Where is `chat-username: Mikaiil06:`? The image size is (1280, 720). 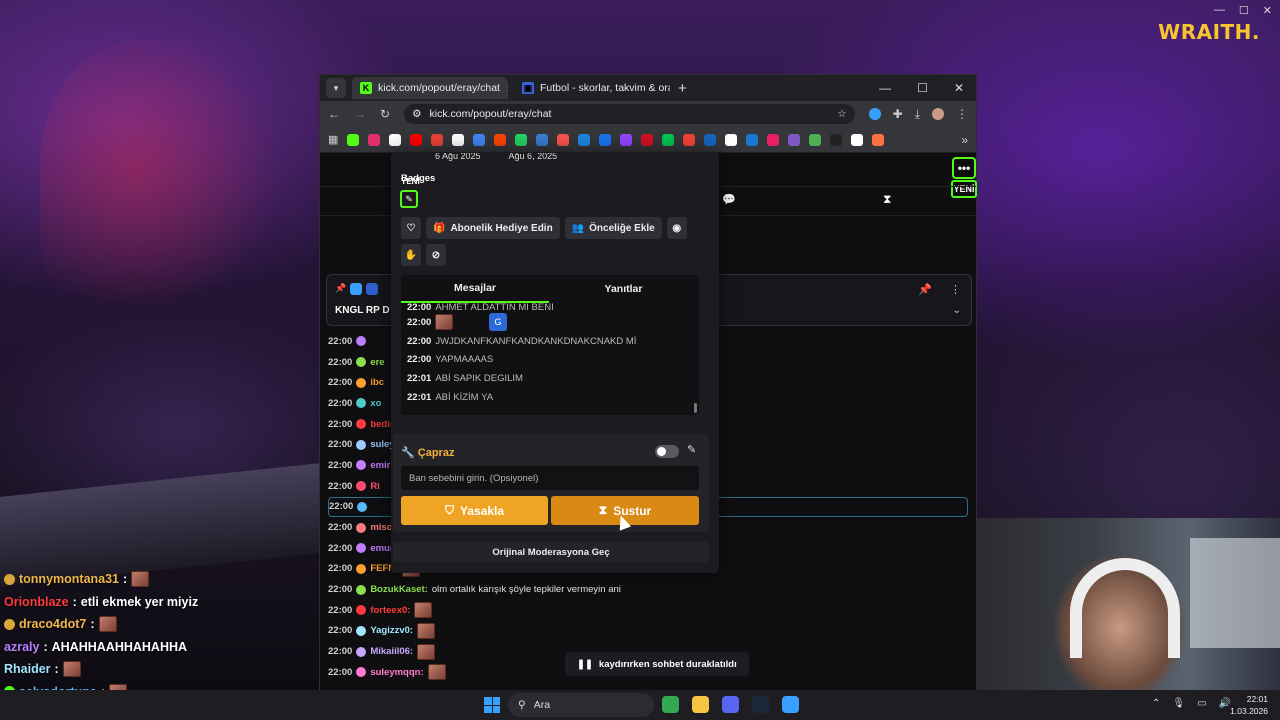
chat-username: Mikaiil06: is located at coordinates (391, 651).